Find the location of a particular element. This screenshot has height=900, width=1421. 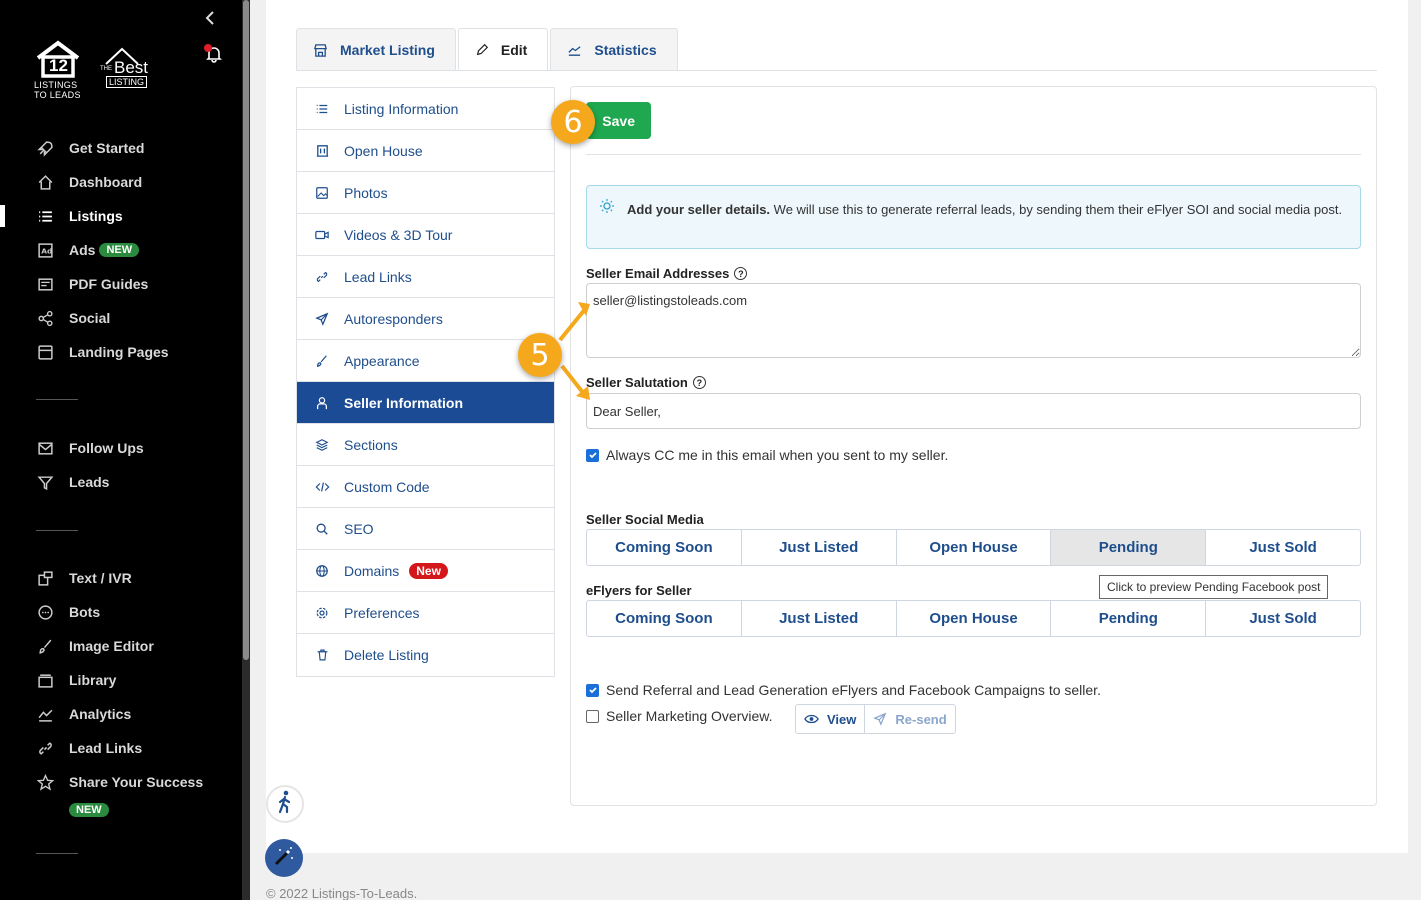

library-icon is located at coordinates (45, 680).